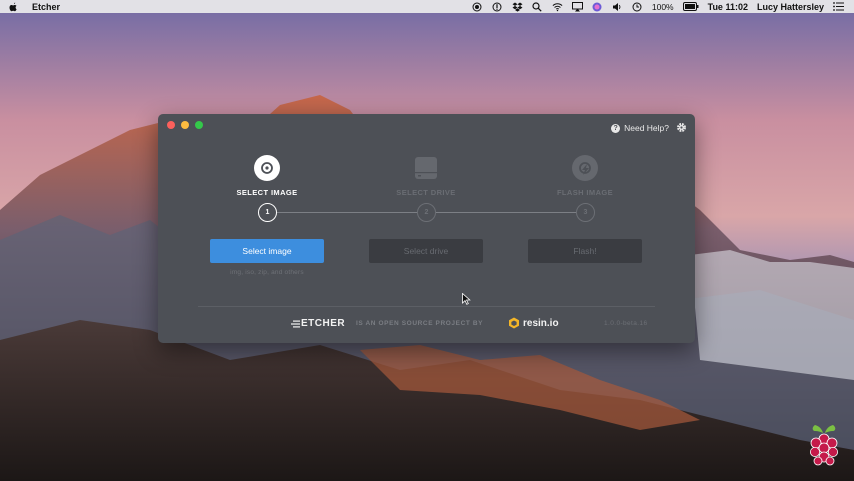  What do you see at coordinates (426, 192) in the screenshot?
I see `step-2-title: SELECT DRIVE` at bounding box center [426, 192].